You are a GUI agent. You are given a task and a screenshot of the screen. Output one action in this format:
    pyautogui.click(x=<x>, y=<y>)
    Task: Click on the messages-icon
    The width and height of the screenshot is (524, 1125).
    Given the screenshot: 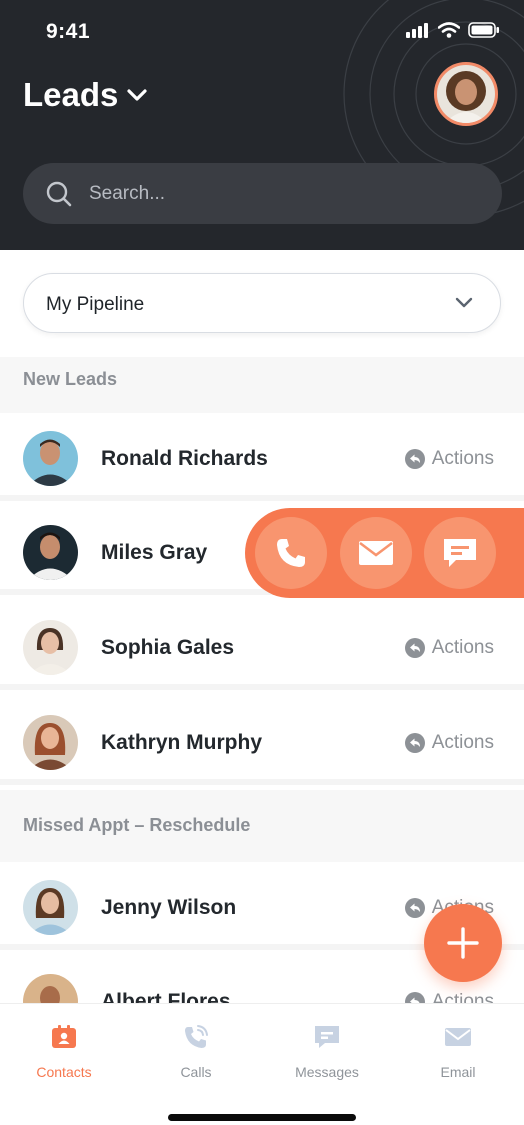 What is the action you would take?
    pyautogui.click(x=327, y=1037)
    